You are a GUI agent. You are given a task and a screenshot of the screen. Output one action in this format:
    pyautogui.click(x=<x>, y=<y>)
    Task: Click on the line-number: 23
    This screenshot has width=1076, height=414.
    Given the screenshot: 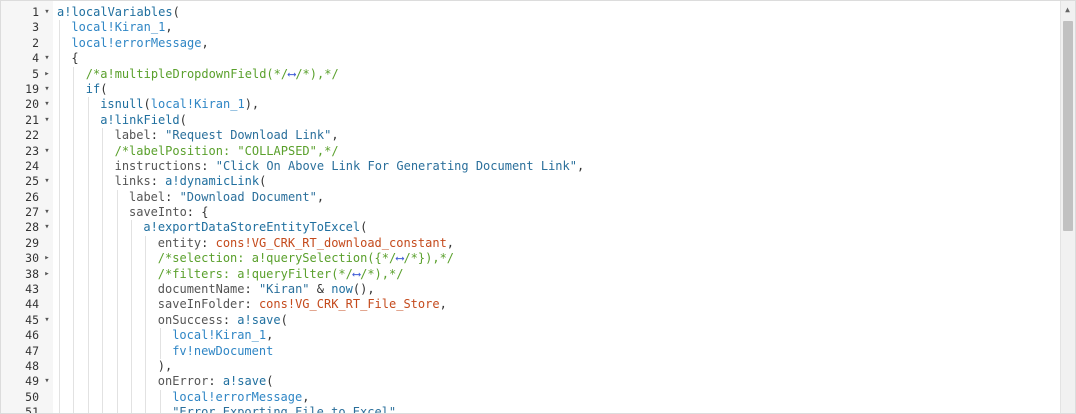 What is the action you would take?
    pyautogui.click(x=32, y=150)
    